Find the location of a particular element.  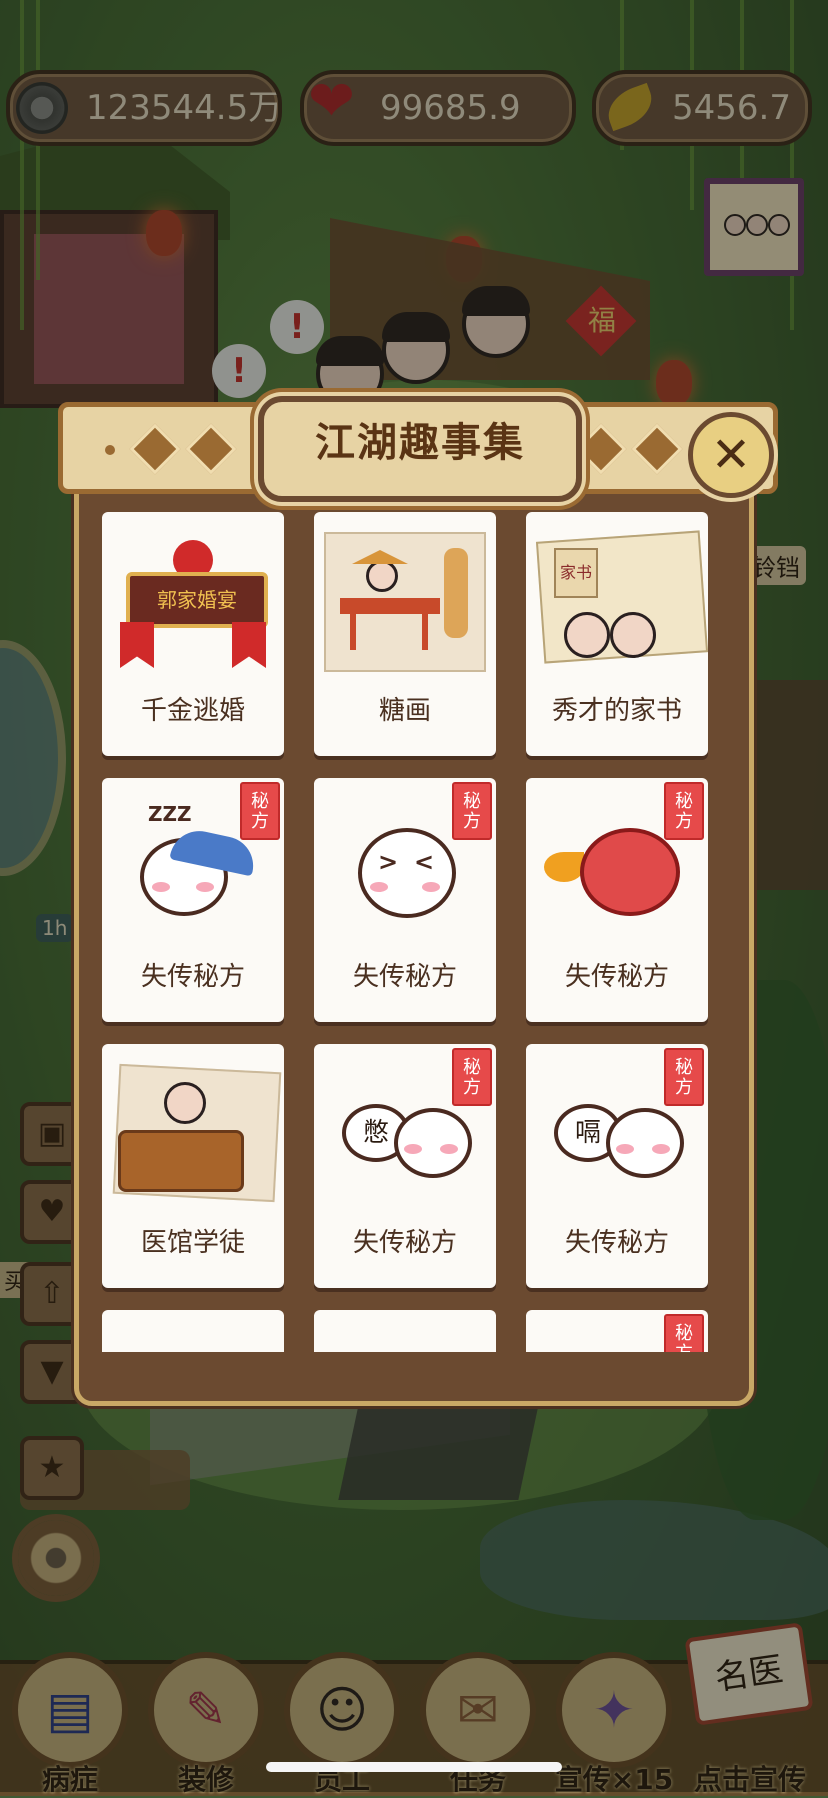

family-letter-icon: 家书 is located at coordinates (621, 601).